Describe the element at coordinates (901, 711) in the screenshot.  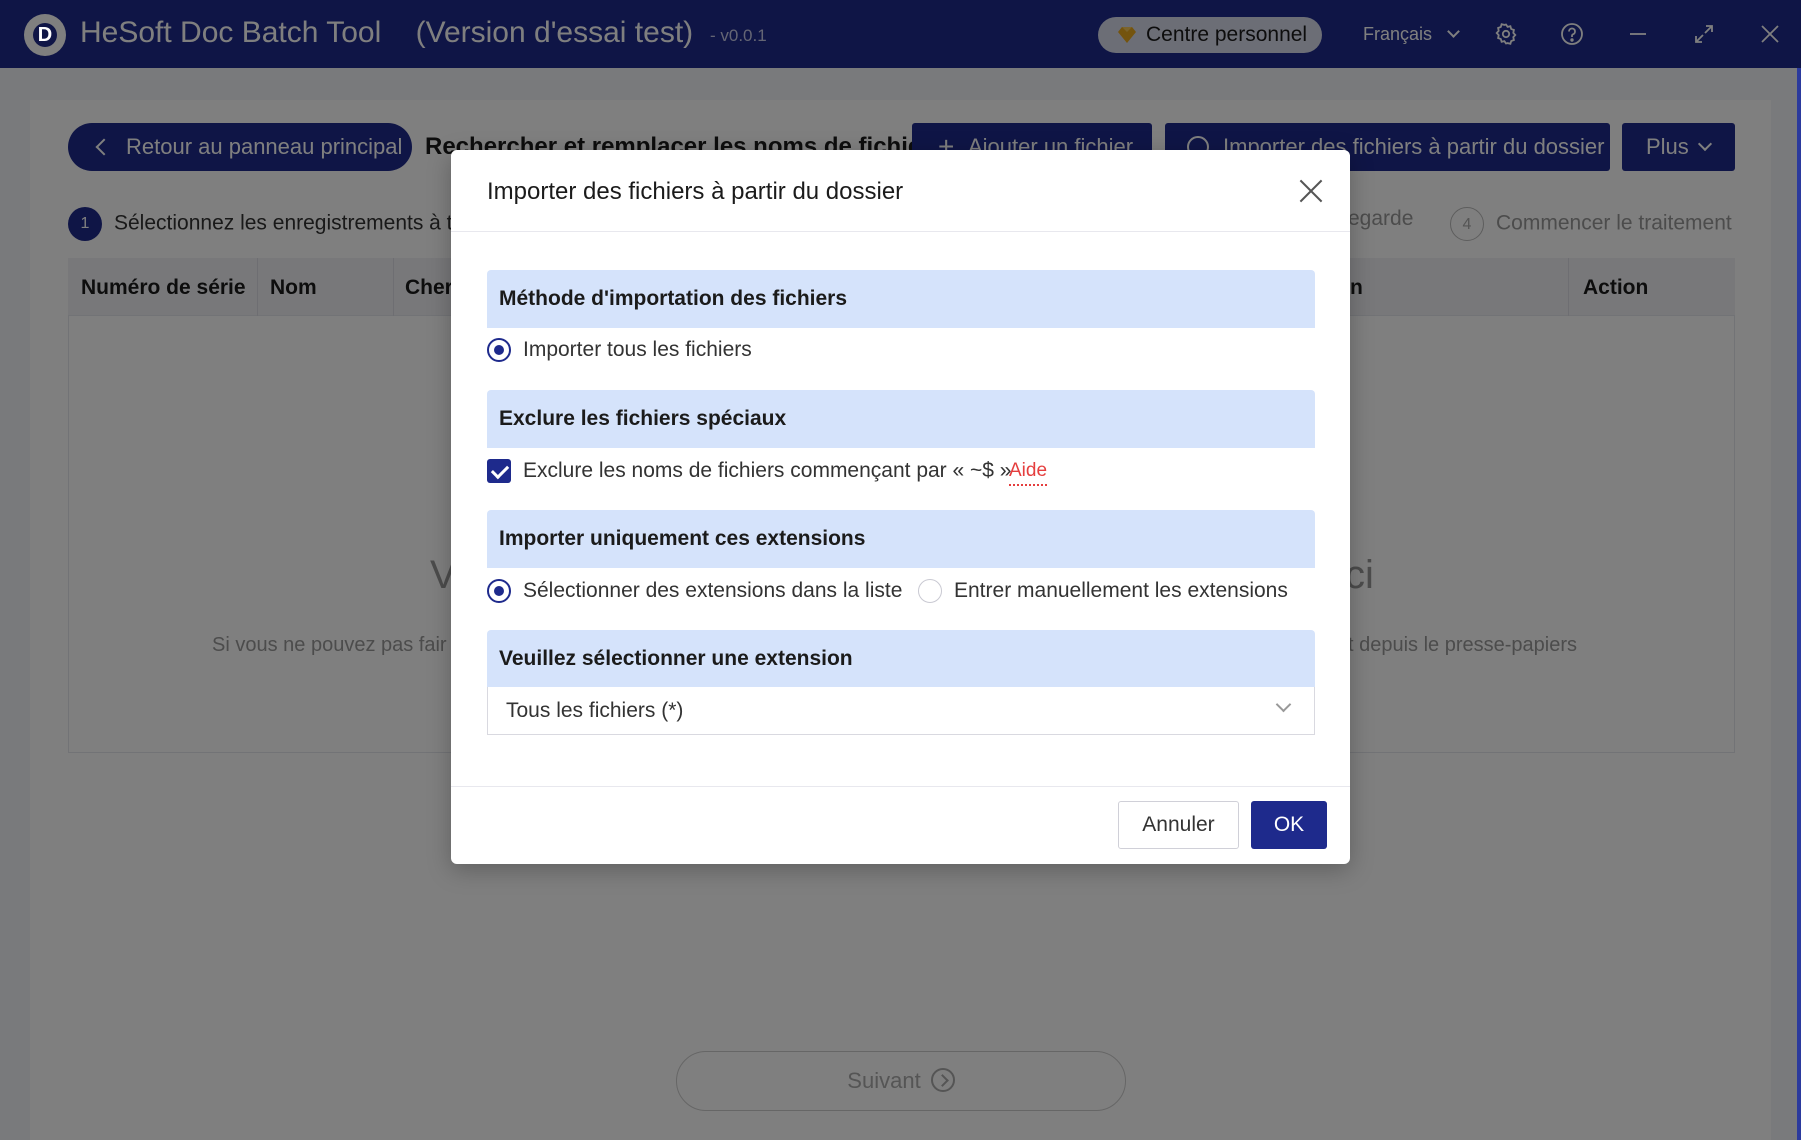
I see `extension-select: Tous les fichiers (*)` at that location.